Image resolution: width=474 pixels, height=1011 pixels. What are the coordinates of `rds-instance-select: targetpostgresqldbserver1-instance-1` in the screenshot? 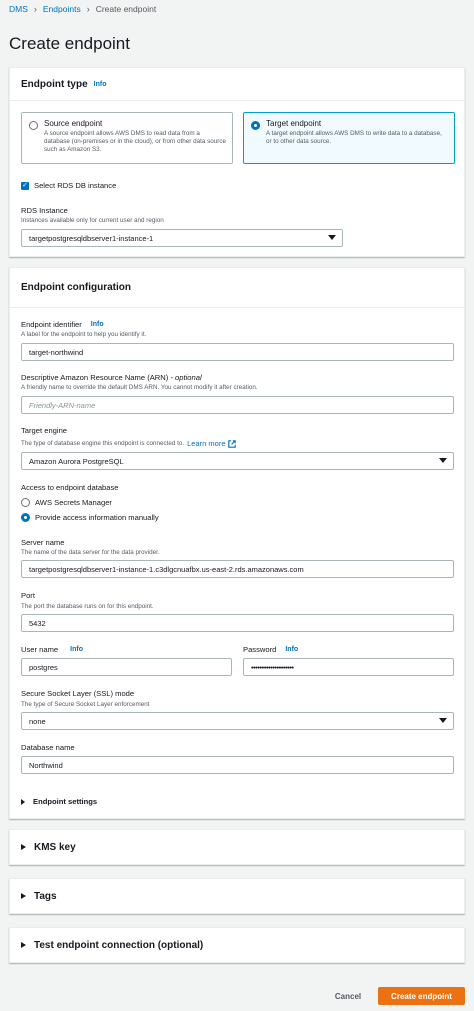 It's located at (182, 238).